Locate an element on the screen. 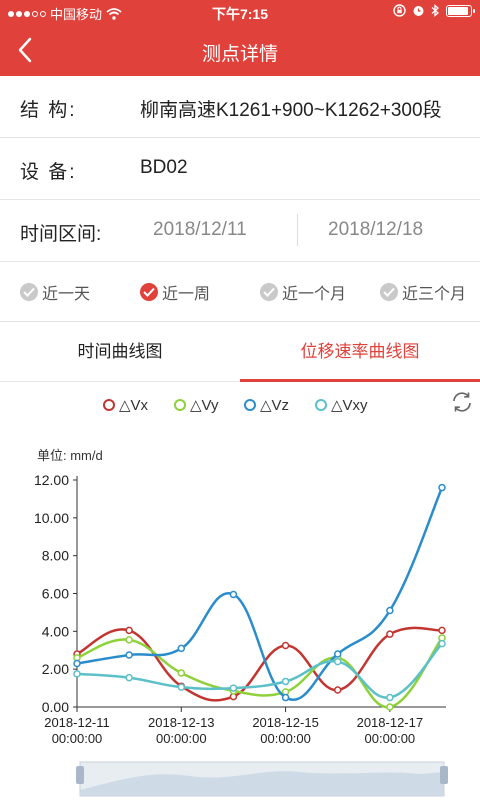 The image size is (480, 800). zoom-handle-left is located at coordinates (80, 775).